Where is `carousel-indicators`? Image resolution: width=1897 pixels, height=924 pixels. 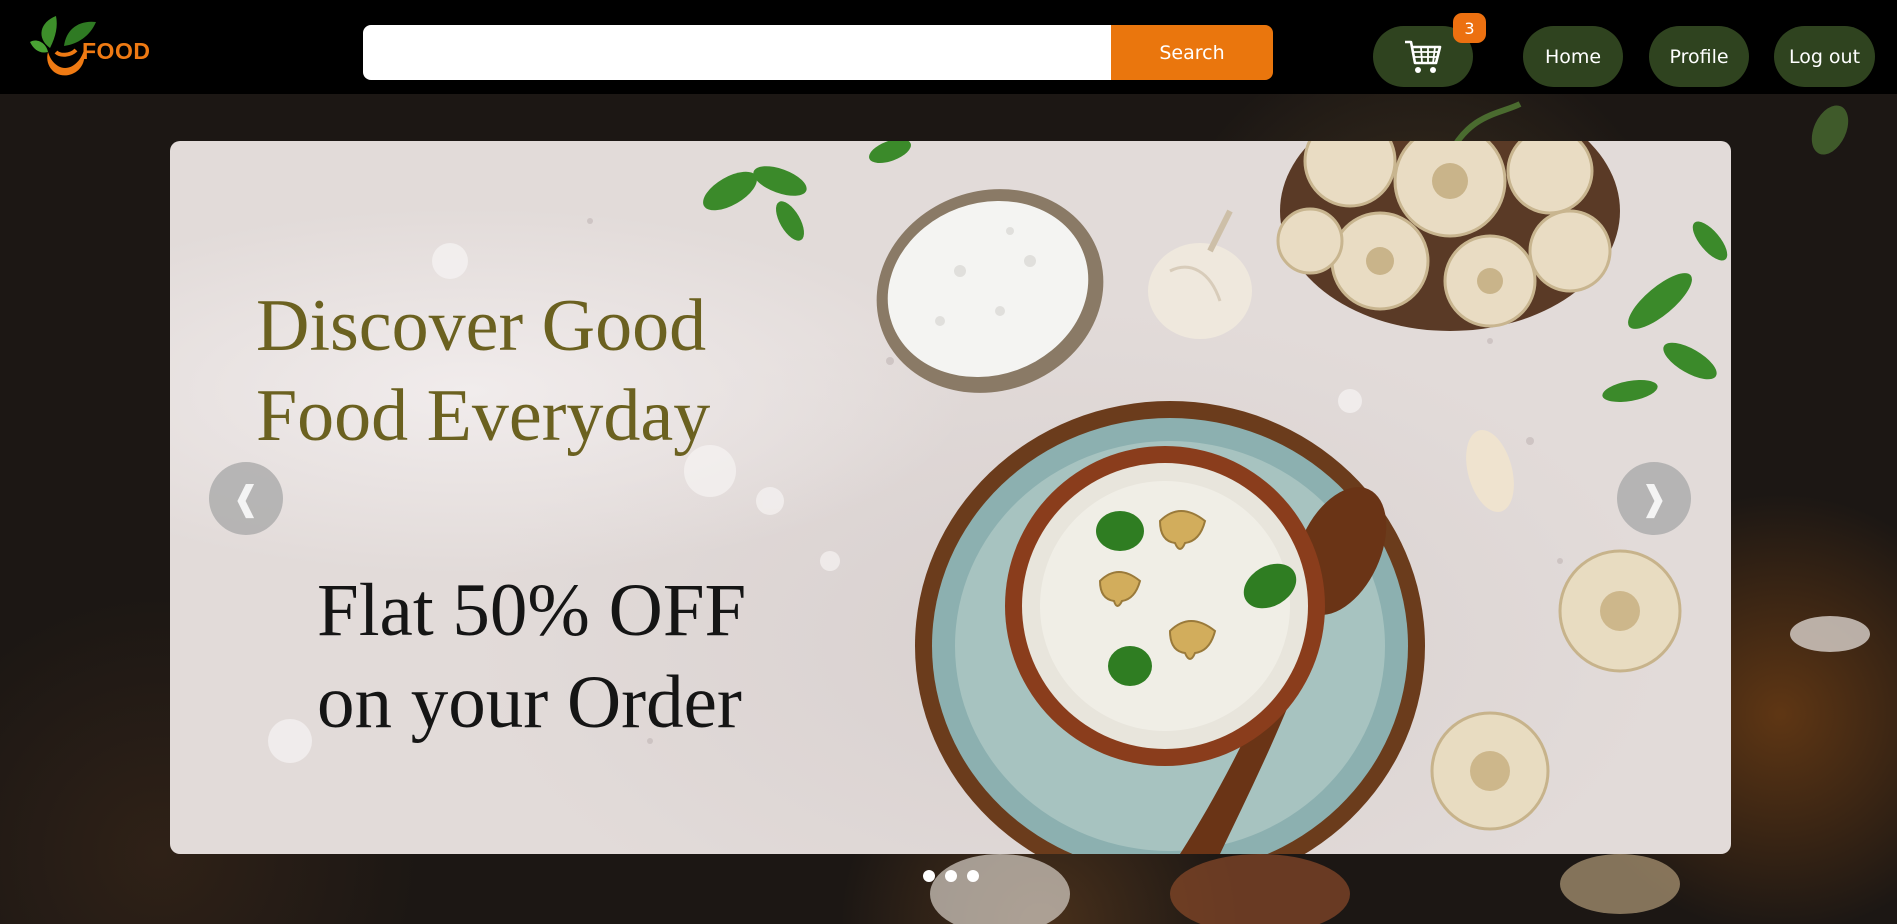 carousel-indicators is located at coordinates (951, 876).